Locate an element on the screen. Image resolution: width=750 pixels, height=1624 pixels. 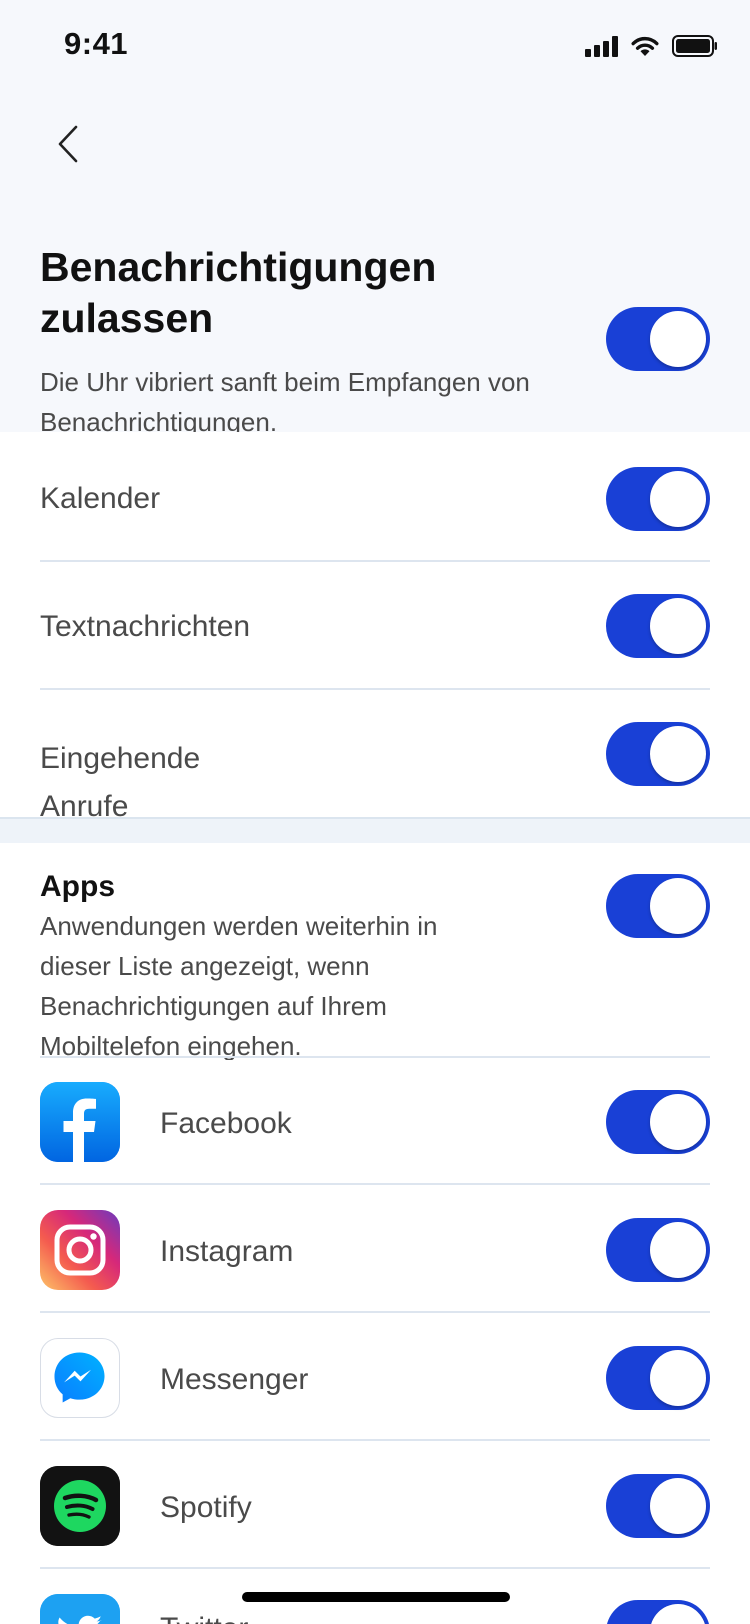
facebook-label: Facebook is located at coordinates (226, 1123).